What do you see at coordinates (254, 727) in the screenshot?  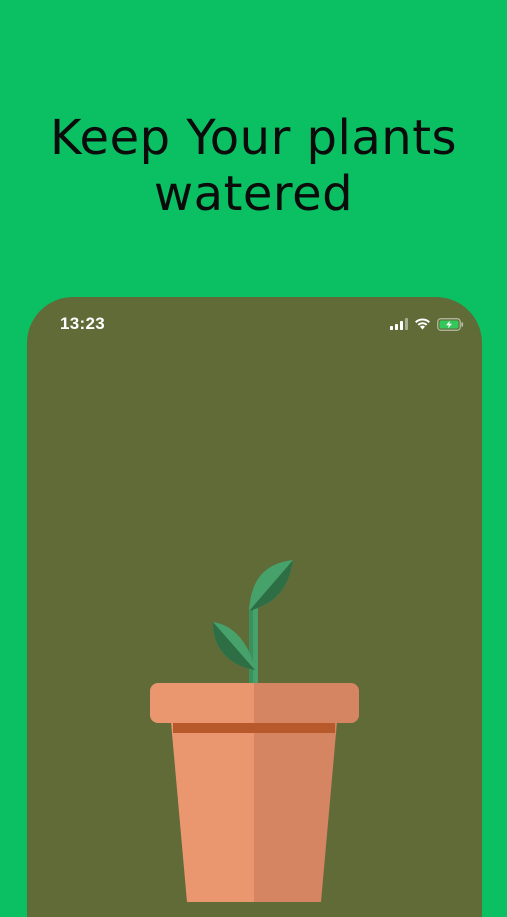 I see `pot-band` at bounding box center [254, 727].